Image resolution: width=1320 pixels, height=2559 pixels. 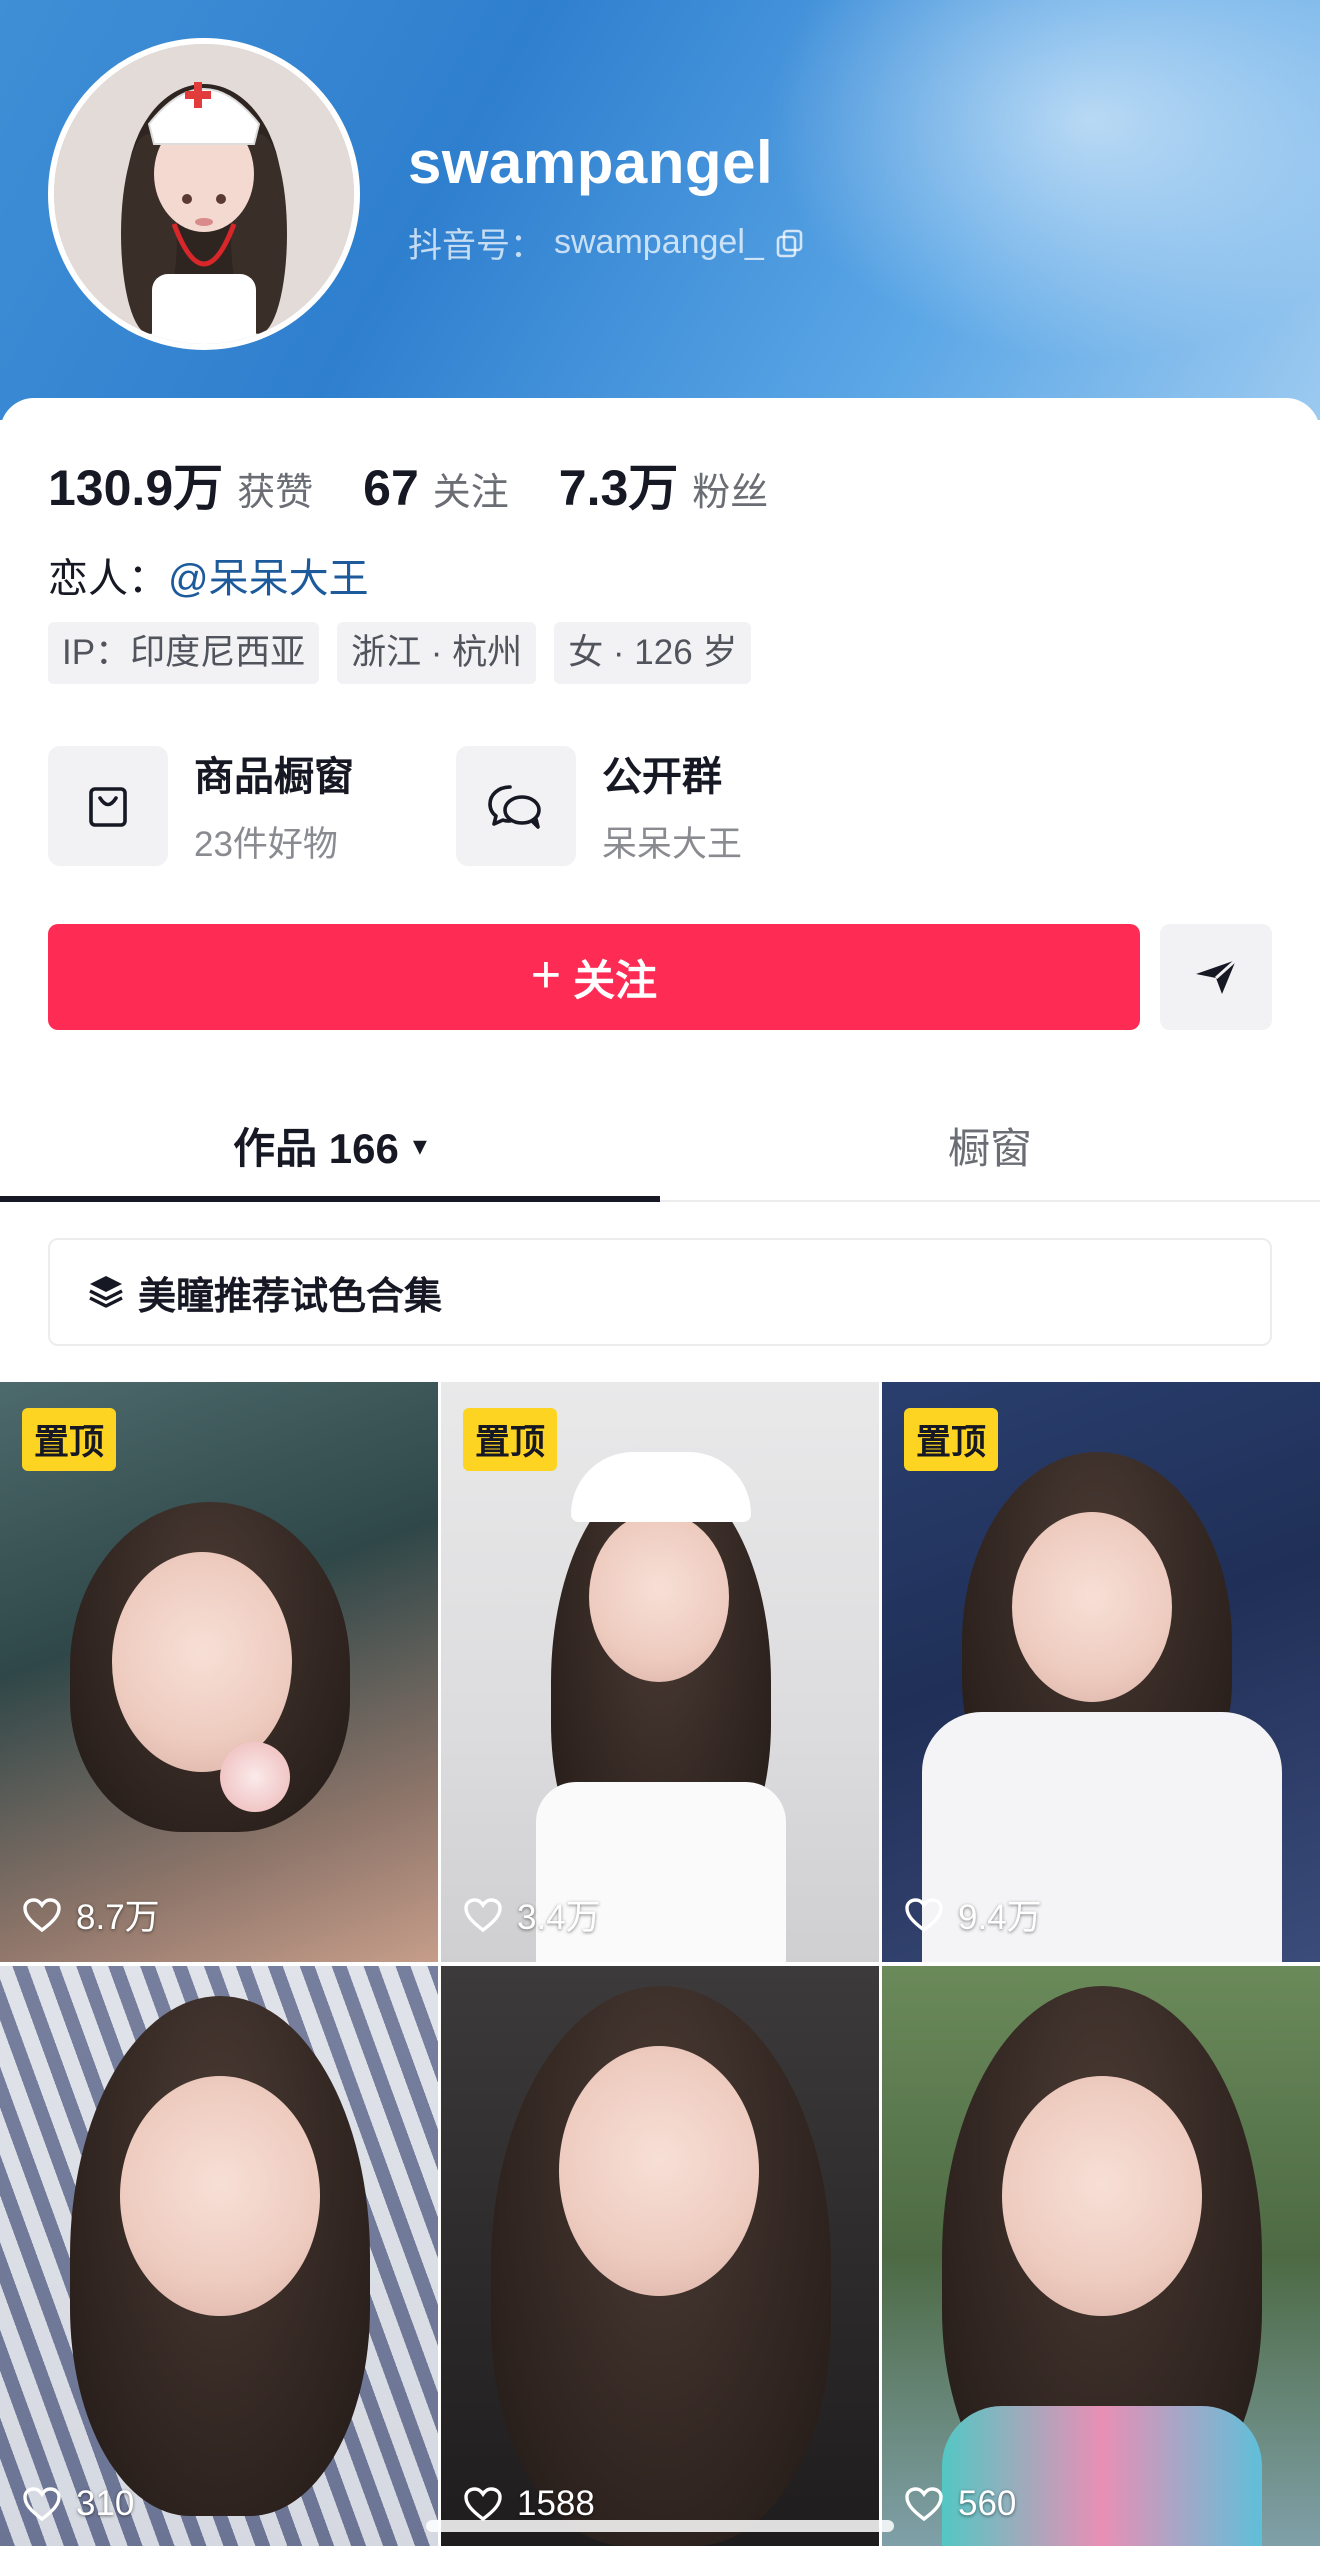 I want to click on feature-text: 公开群 呆呆大王, so click(x=672, y=805).